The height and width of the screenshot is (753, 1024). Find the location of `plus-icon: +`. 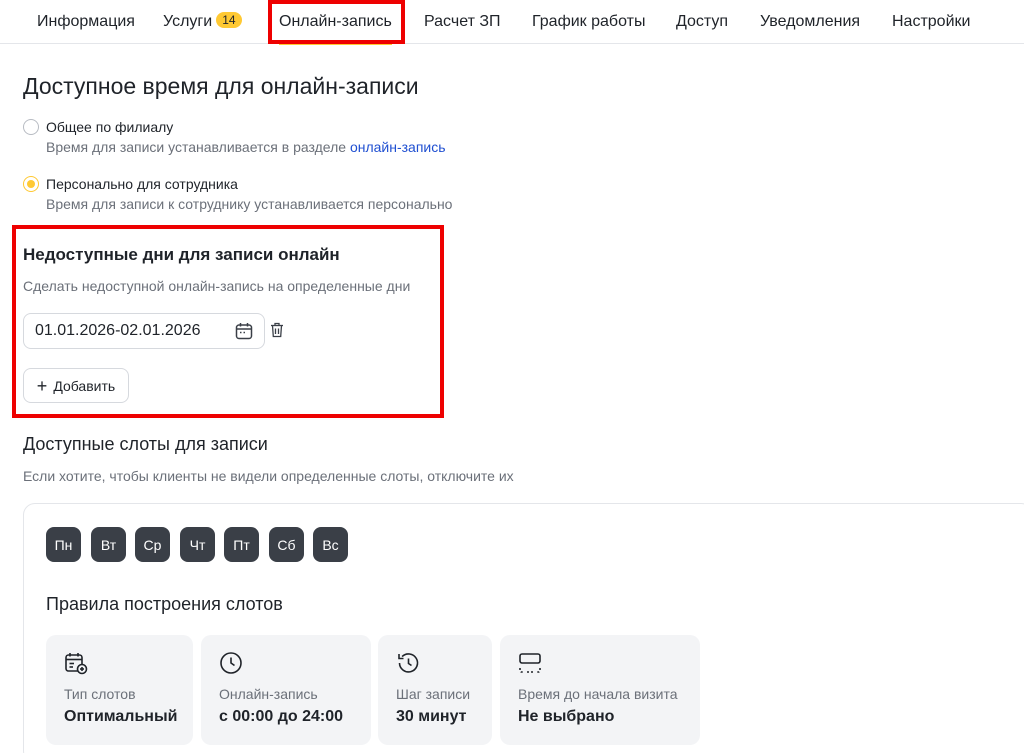

plus-icon: + is located at coordinates (42, 385).